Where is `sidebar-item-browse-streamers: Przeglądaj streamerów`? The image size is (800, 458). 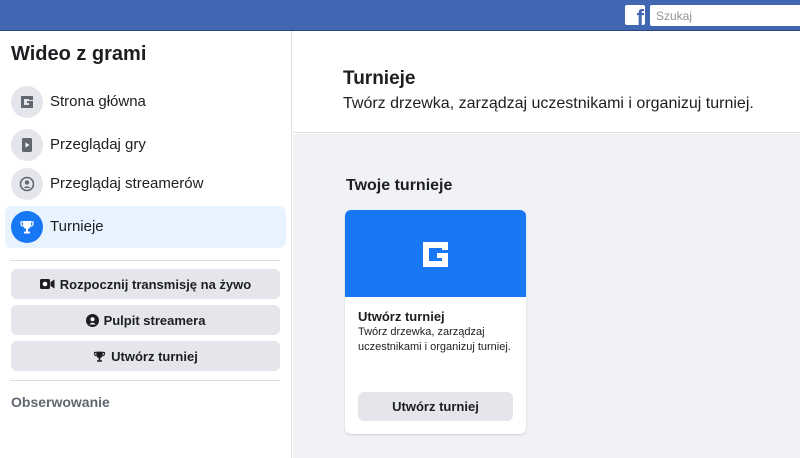
sidebar-item-browse-streamers: Przeglądaj streamerów is located at coordinates (145, 184).